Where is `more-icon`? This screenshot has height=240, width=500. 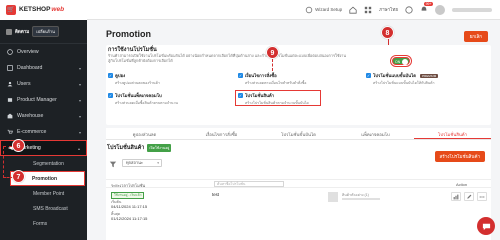 more-icon is located at coordinates (482, 196).